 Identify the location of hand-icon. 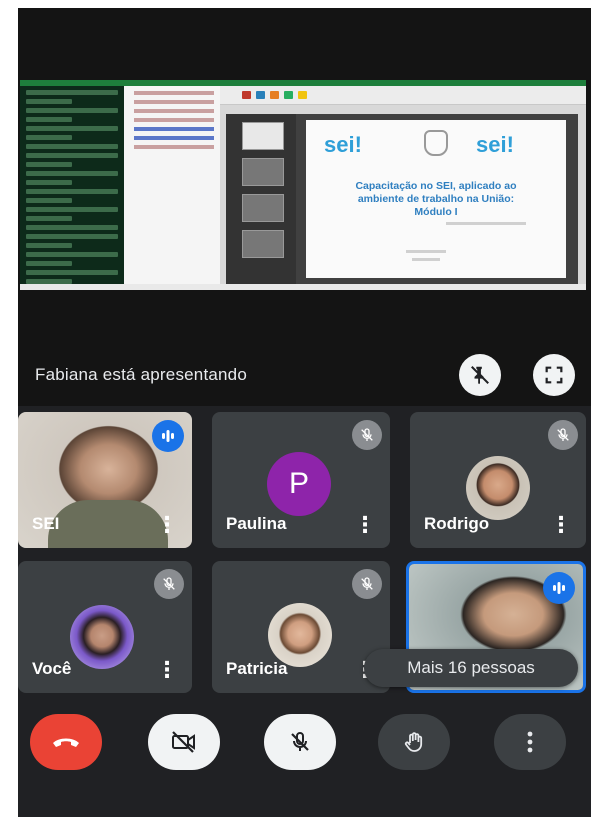
(413, 742).